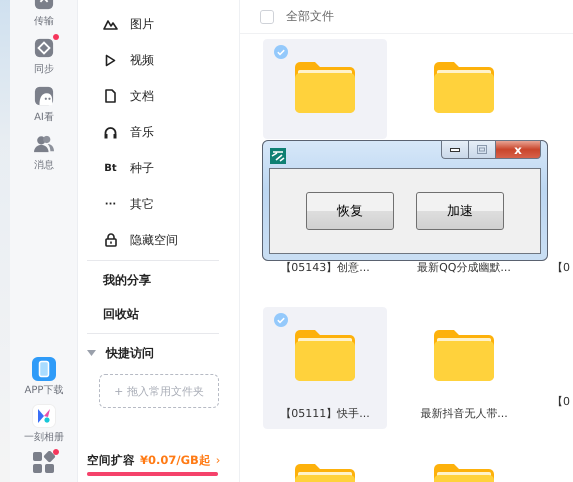 This screenshot has width=573, height=482. What do you see at coordinates (110, 168) in the screenshot?
I see `category-glyph: Bt` at bounding box center [110, 168].